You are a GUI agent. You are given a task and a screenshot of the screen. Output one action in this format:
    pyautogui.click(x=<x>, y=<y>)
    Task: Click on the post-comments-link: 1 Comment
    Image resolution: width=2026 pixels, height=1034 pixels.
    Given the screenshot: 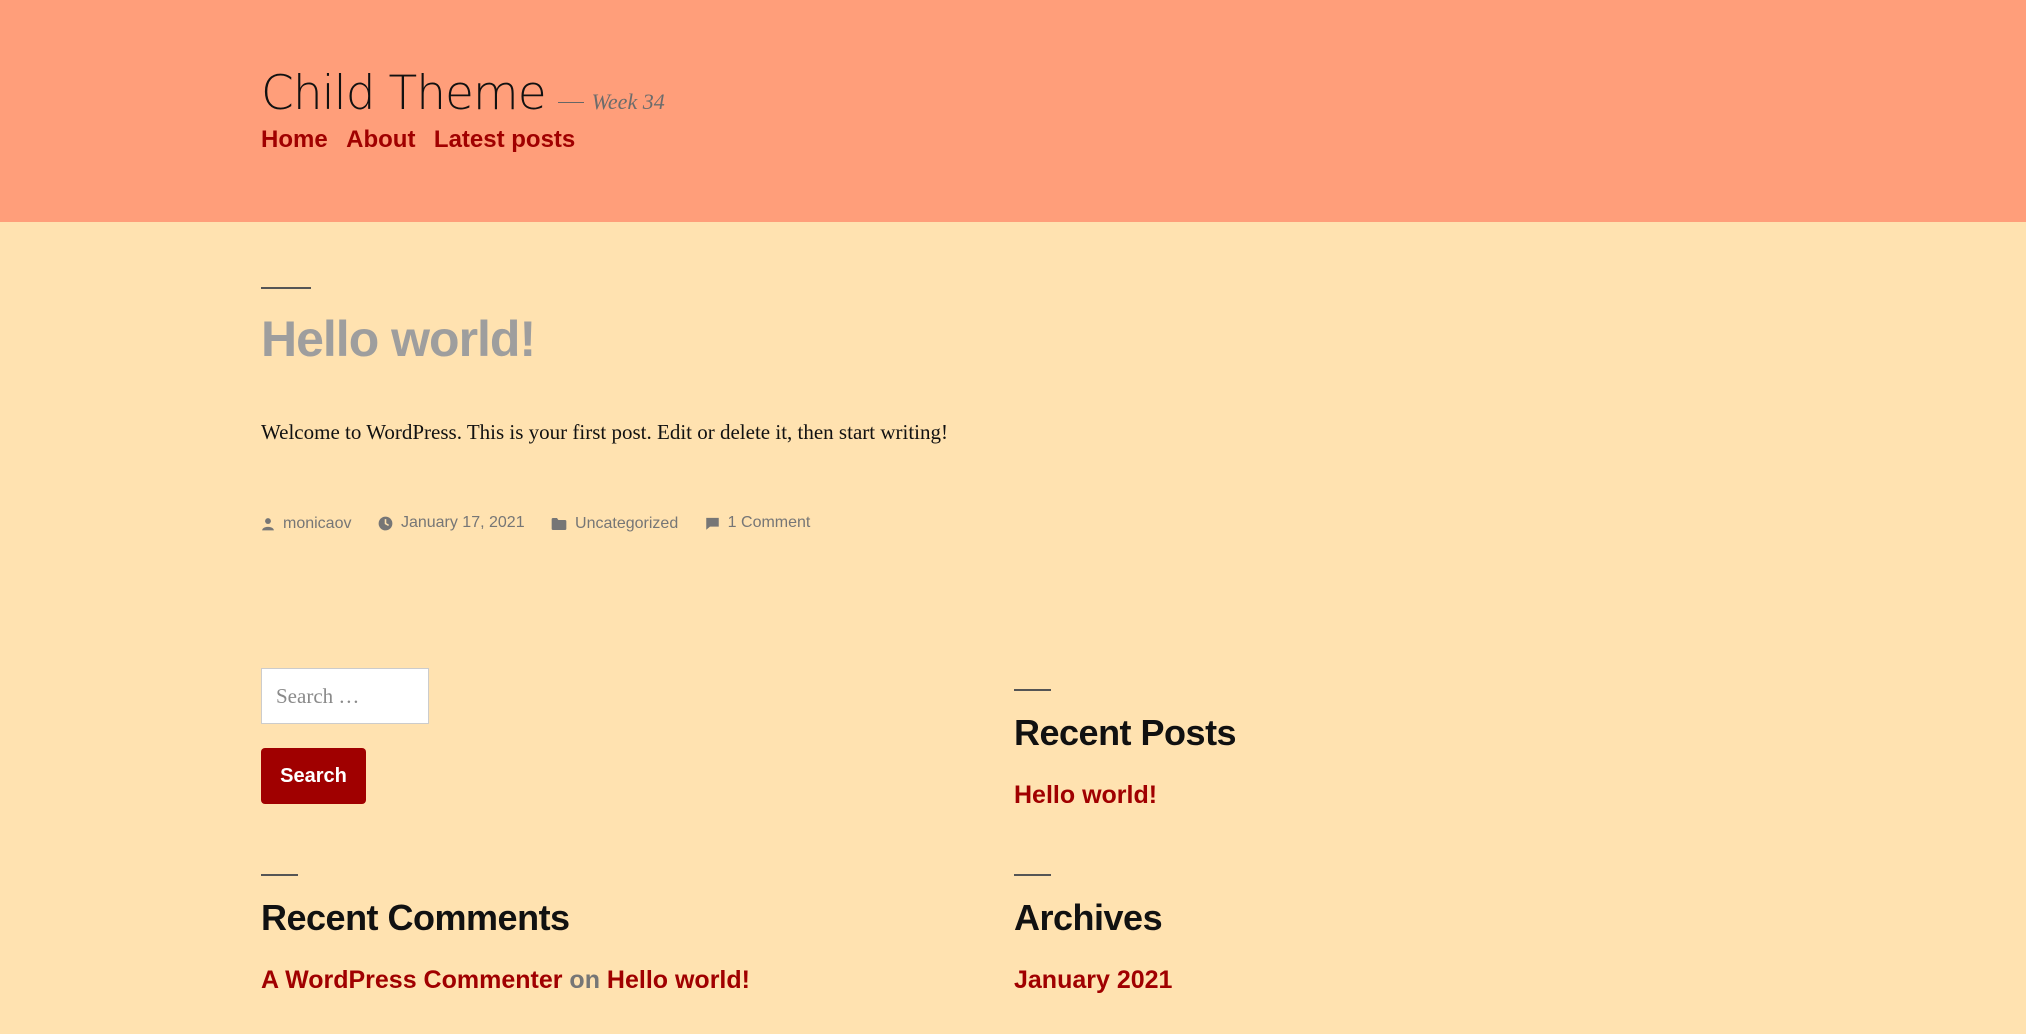 What is the action you would take?
    pyautogui.click(x=769, y=523)
    